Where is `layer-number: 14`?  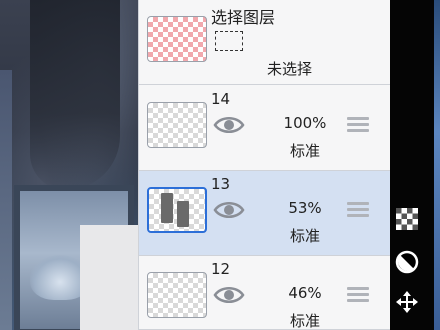
layer-number: 14 is located at coordinates (221, 99).